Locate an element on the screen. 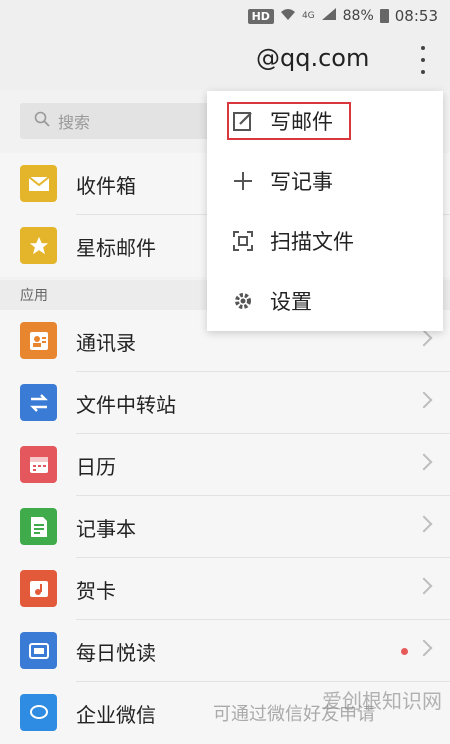  inbox-icon is located at coordinates (38, 183).